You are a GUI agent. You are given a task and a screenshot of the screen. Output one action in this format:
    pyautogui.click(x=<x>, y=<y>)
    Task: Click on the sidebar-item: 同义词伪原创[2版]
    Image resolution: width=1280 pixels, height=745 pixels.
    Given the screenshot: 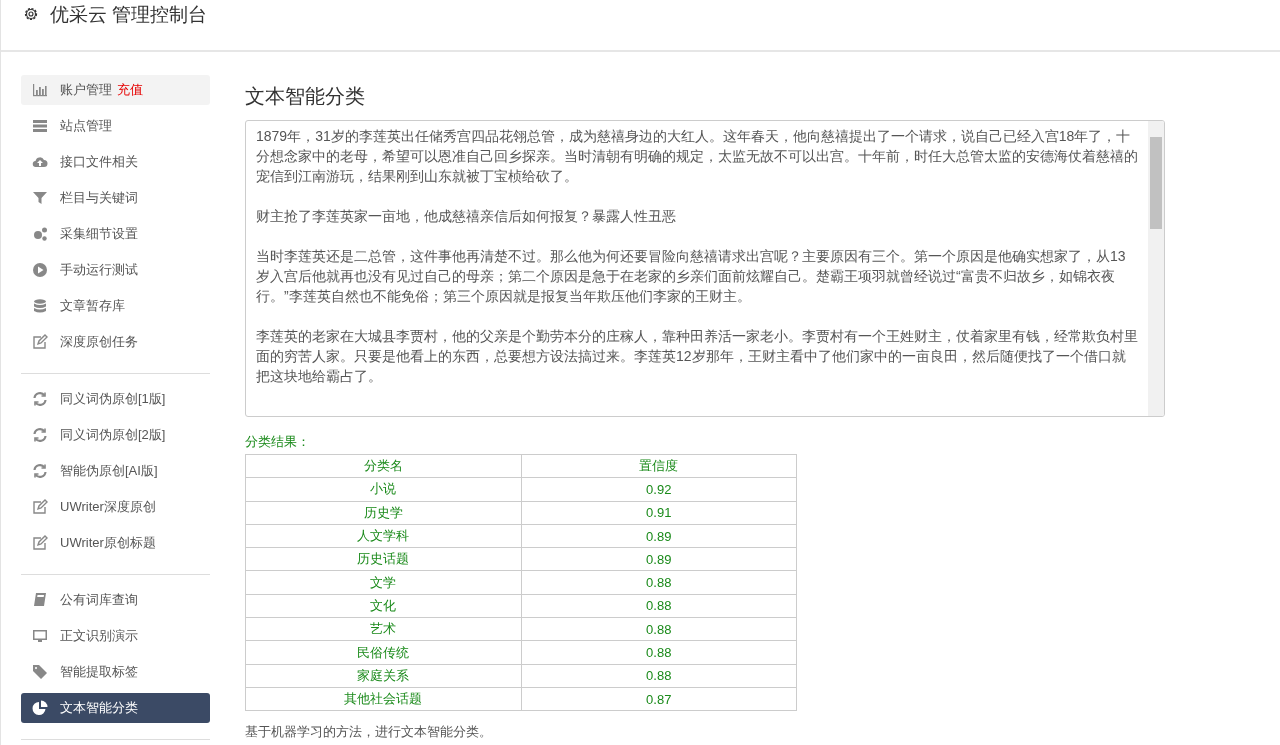 What is the action you would take?
    pyautogui.click(x=115, y=435)
    